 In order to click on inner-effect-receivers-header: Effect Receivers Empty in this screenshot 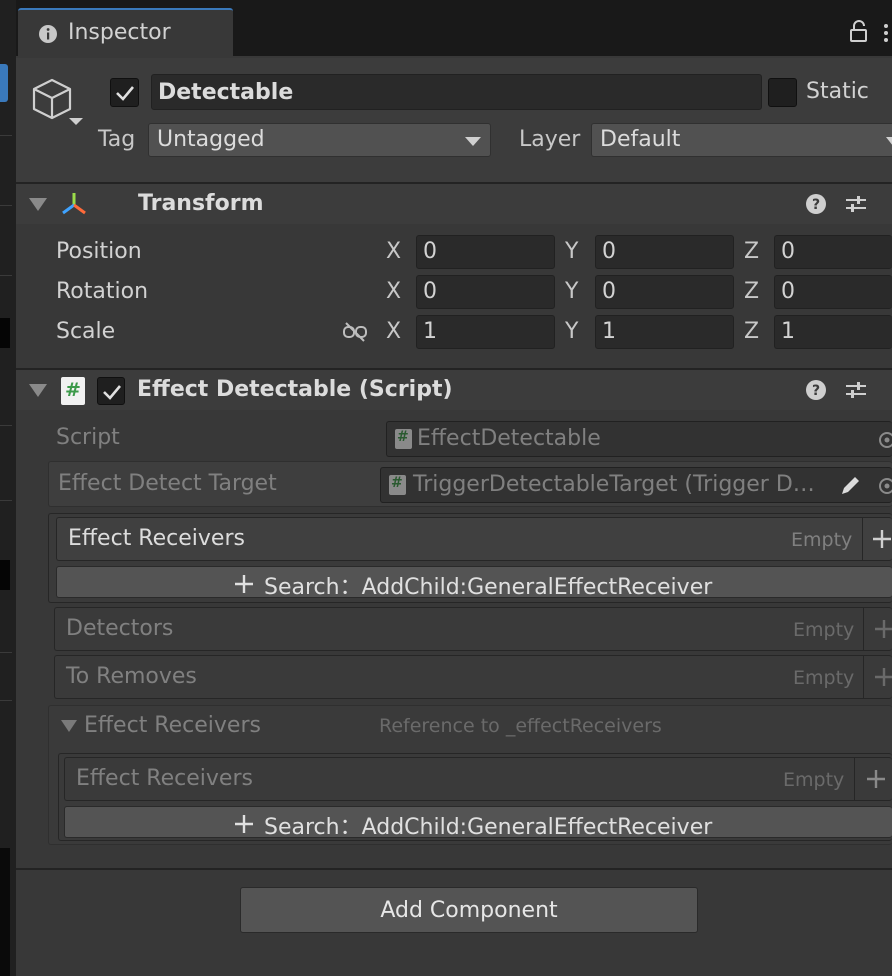, I will do `click(478, 779)`.